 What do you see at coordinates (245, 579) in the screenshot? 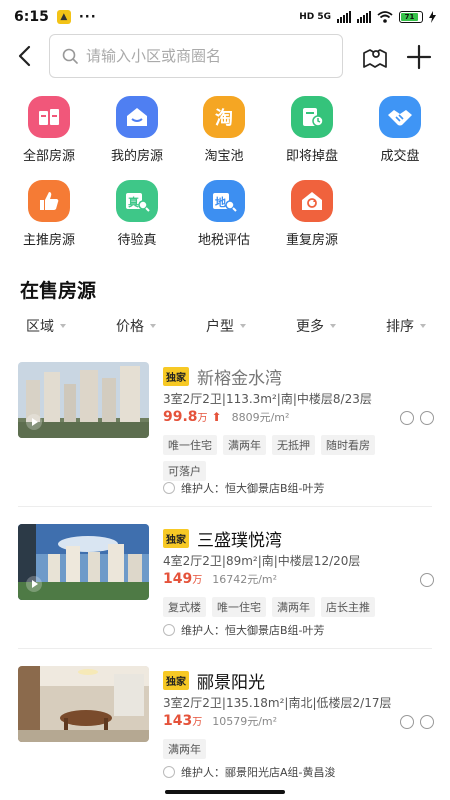
I see `unit-price: 16742元/m²` at bounding box center [245, 579].